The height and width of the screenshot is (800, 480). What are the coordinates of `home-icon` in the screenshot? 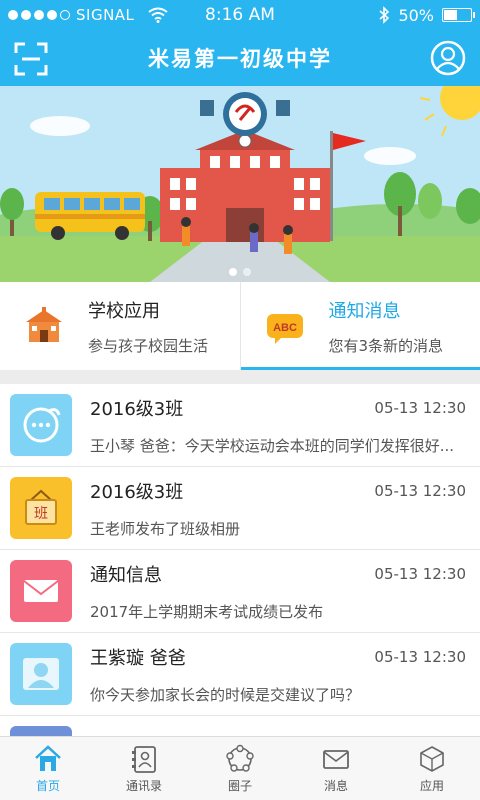 It's located at (48, 757).